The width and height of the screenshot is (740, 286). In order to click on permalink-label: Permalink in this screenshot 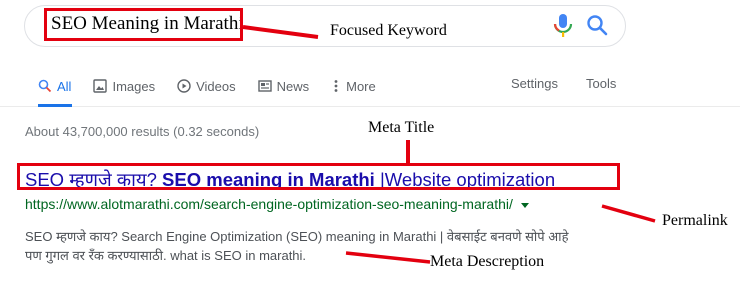, I will do `click(695, 220)`.